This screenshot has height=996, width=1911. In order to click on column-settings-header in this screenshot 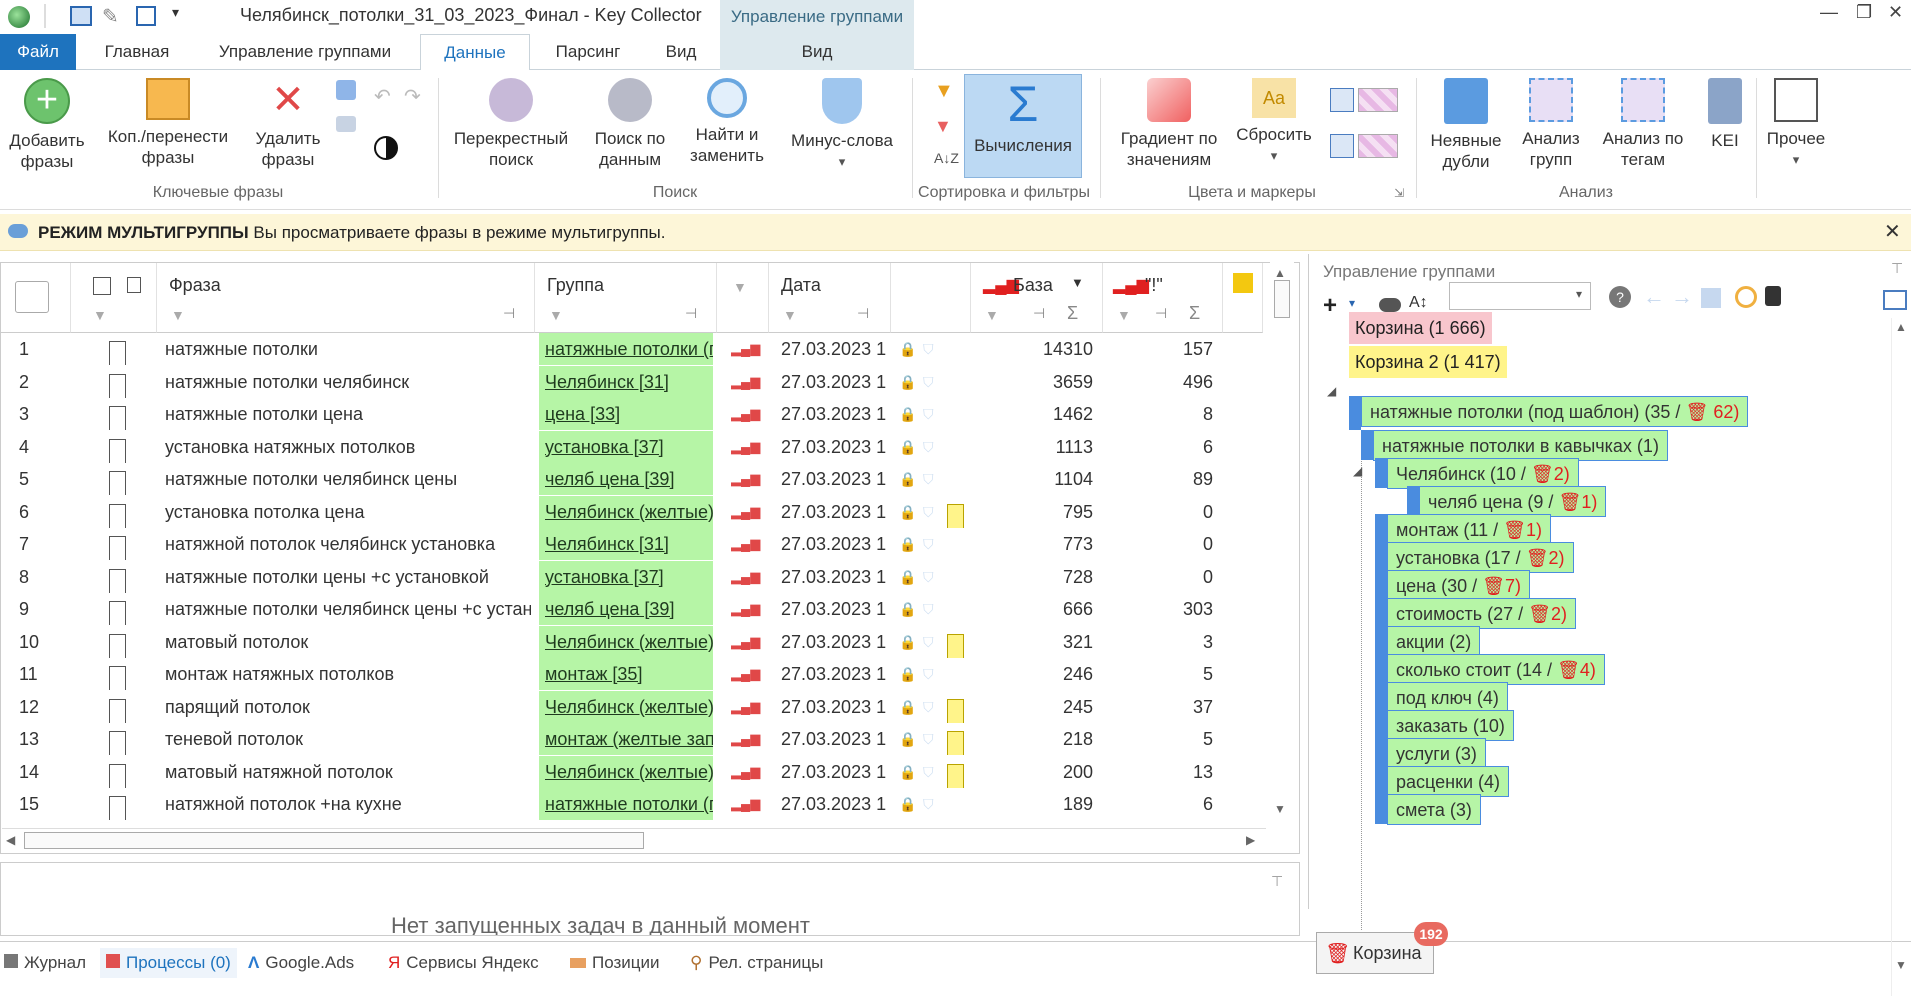, I will do `click(36, 298)`.